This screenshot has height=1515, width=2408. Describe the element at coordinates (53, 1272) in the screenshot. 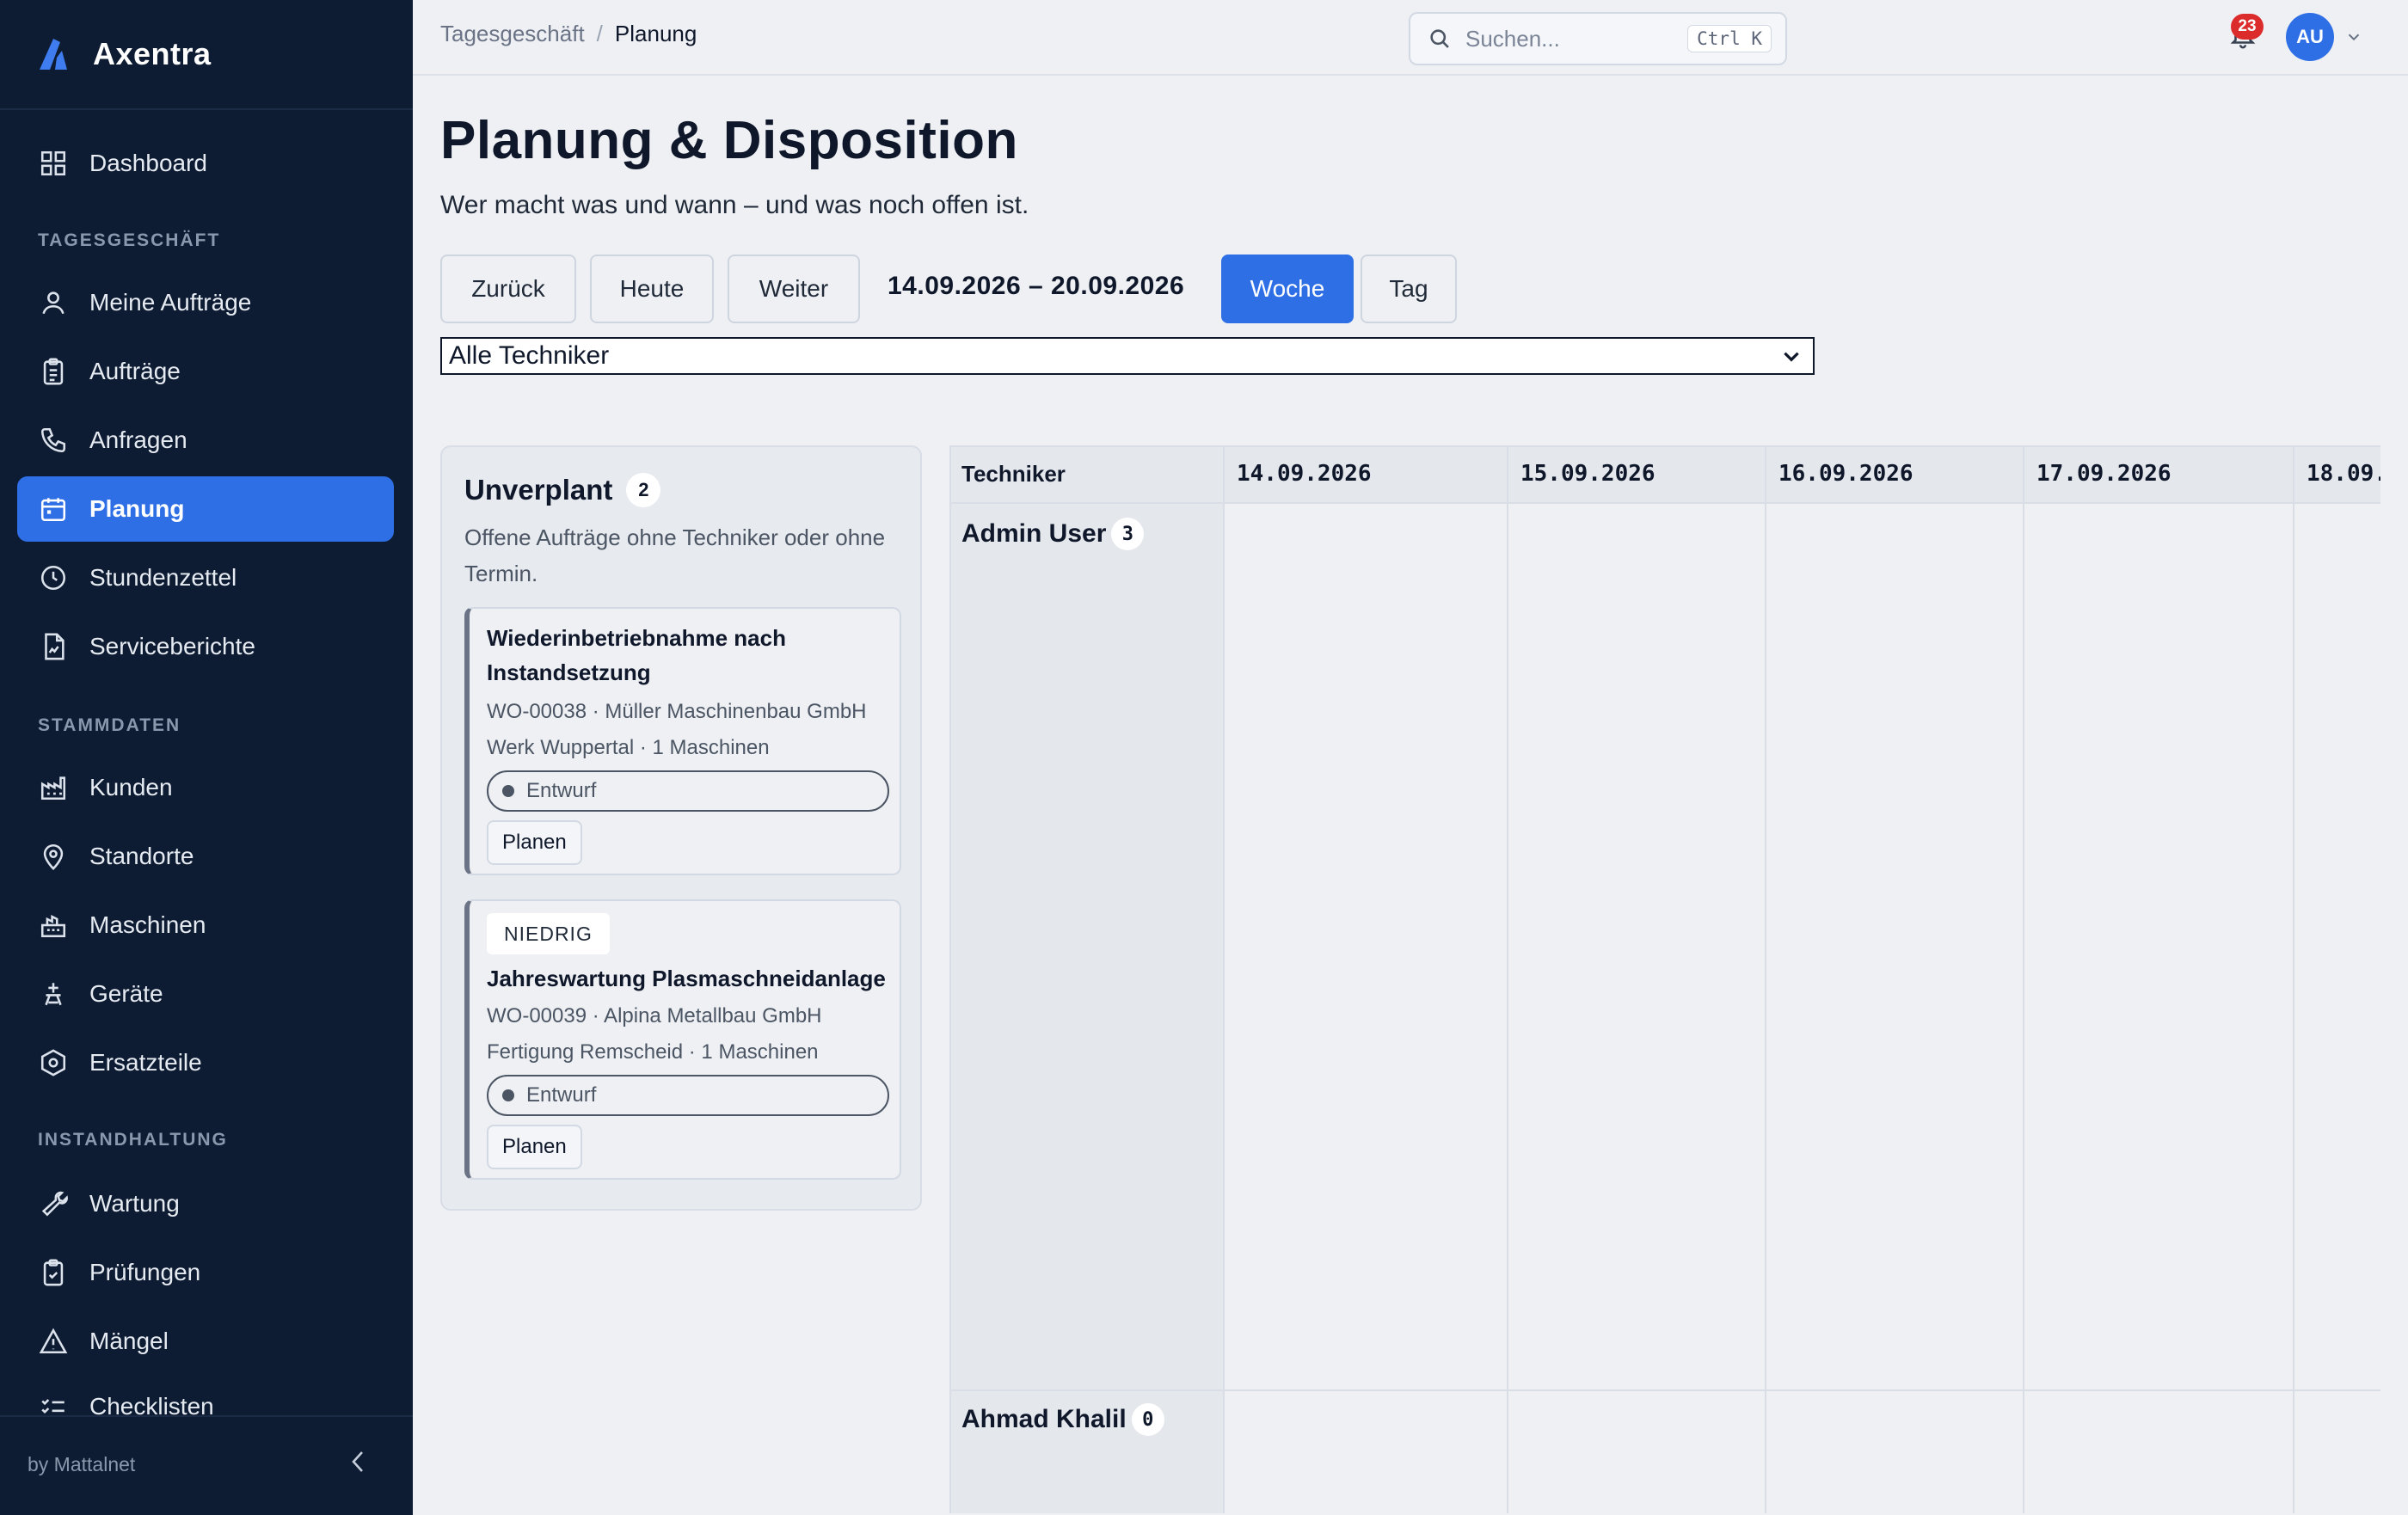

I see `clipboard-check-icon` at that location.